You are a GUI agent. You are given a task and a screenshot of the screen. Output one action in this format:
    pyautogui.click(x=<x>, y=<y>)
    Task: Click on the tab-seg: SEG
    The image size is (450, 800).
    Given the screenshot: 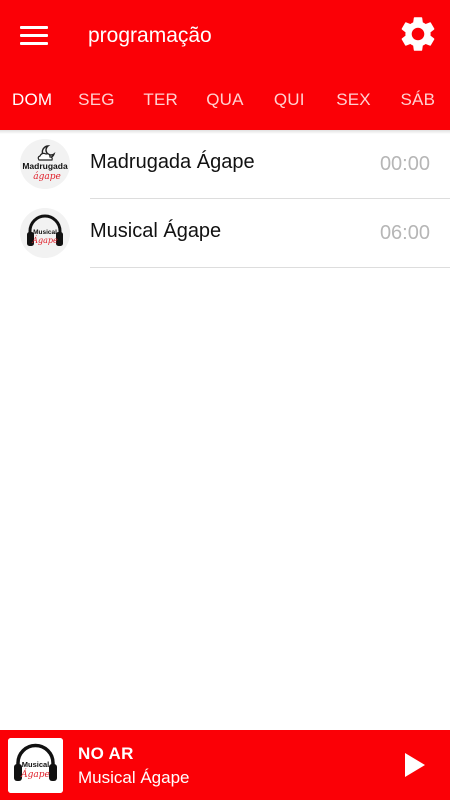 What is the action you would take?
    pyautogui.click(x=96, y=100)
    